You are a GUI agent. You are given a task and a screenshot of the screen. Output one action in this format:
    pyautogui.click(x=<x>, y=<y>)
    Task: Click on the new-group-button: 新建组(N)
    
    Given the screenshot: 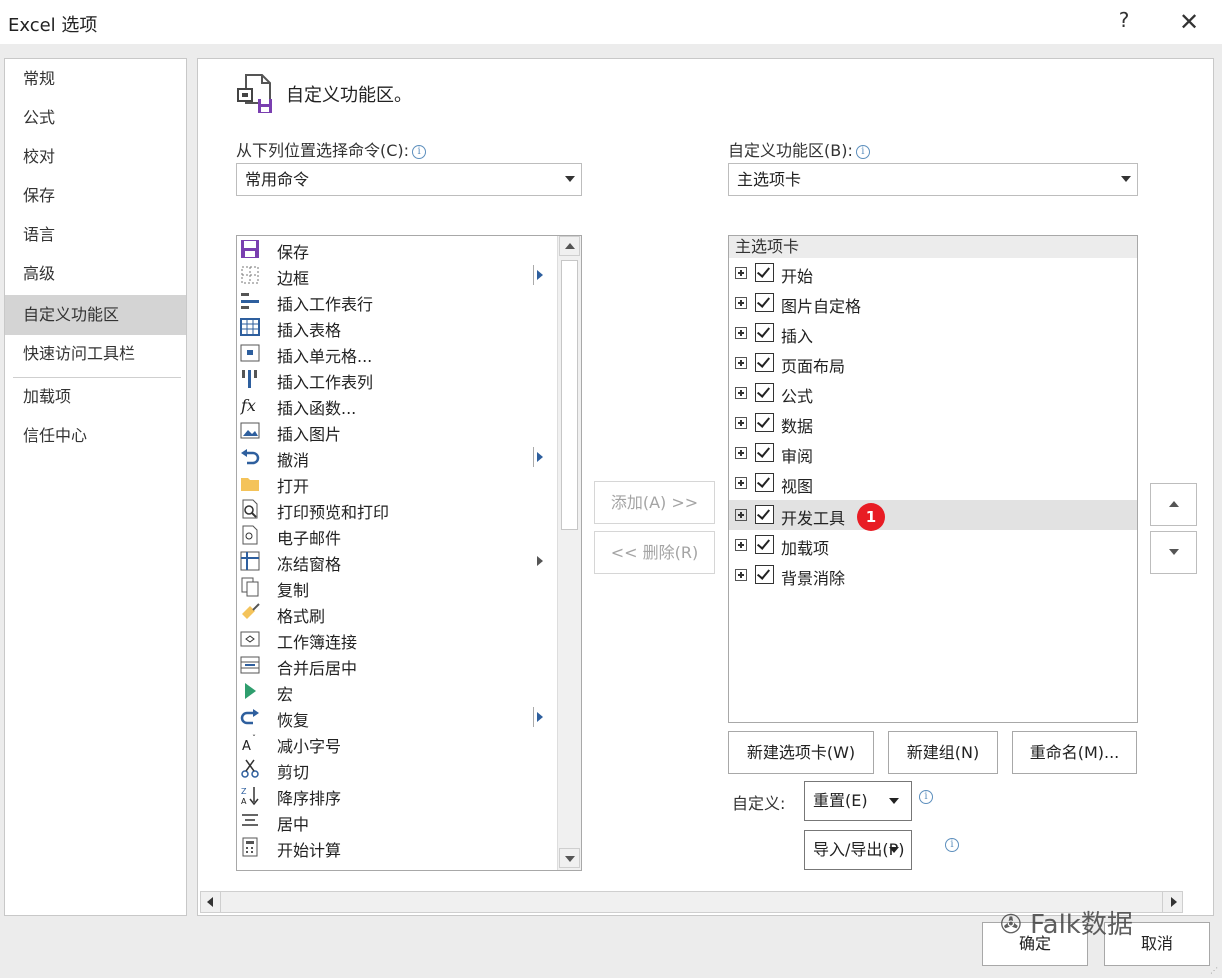 What is the action you would take?
    pyautogui.click(x=943, y=752)
    